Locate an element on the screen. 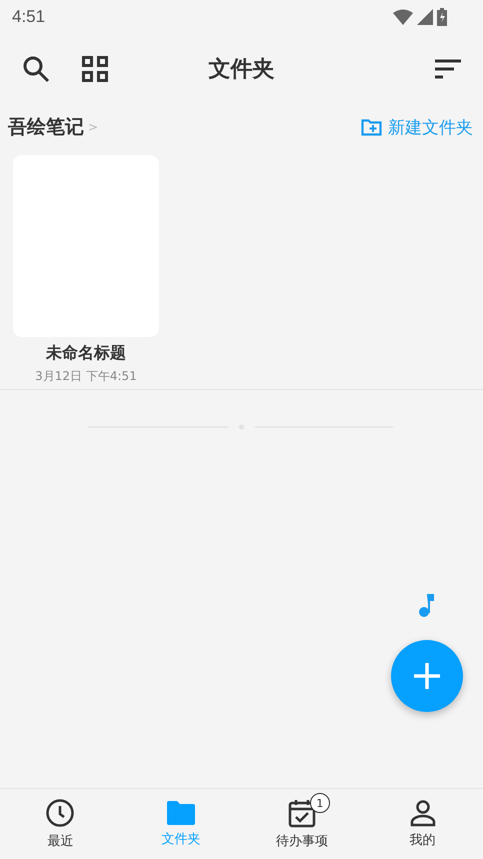 The image size is (483, 859). calendar-check-icon is located at coordinates (302, 813).